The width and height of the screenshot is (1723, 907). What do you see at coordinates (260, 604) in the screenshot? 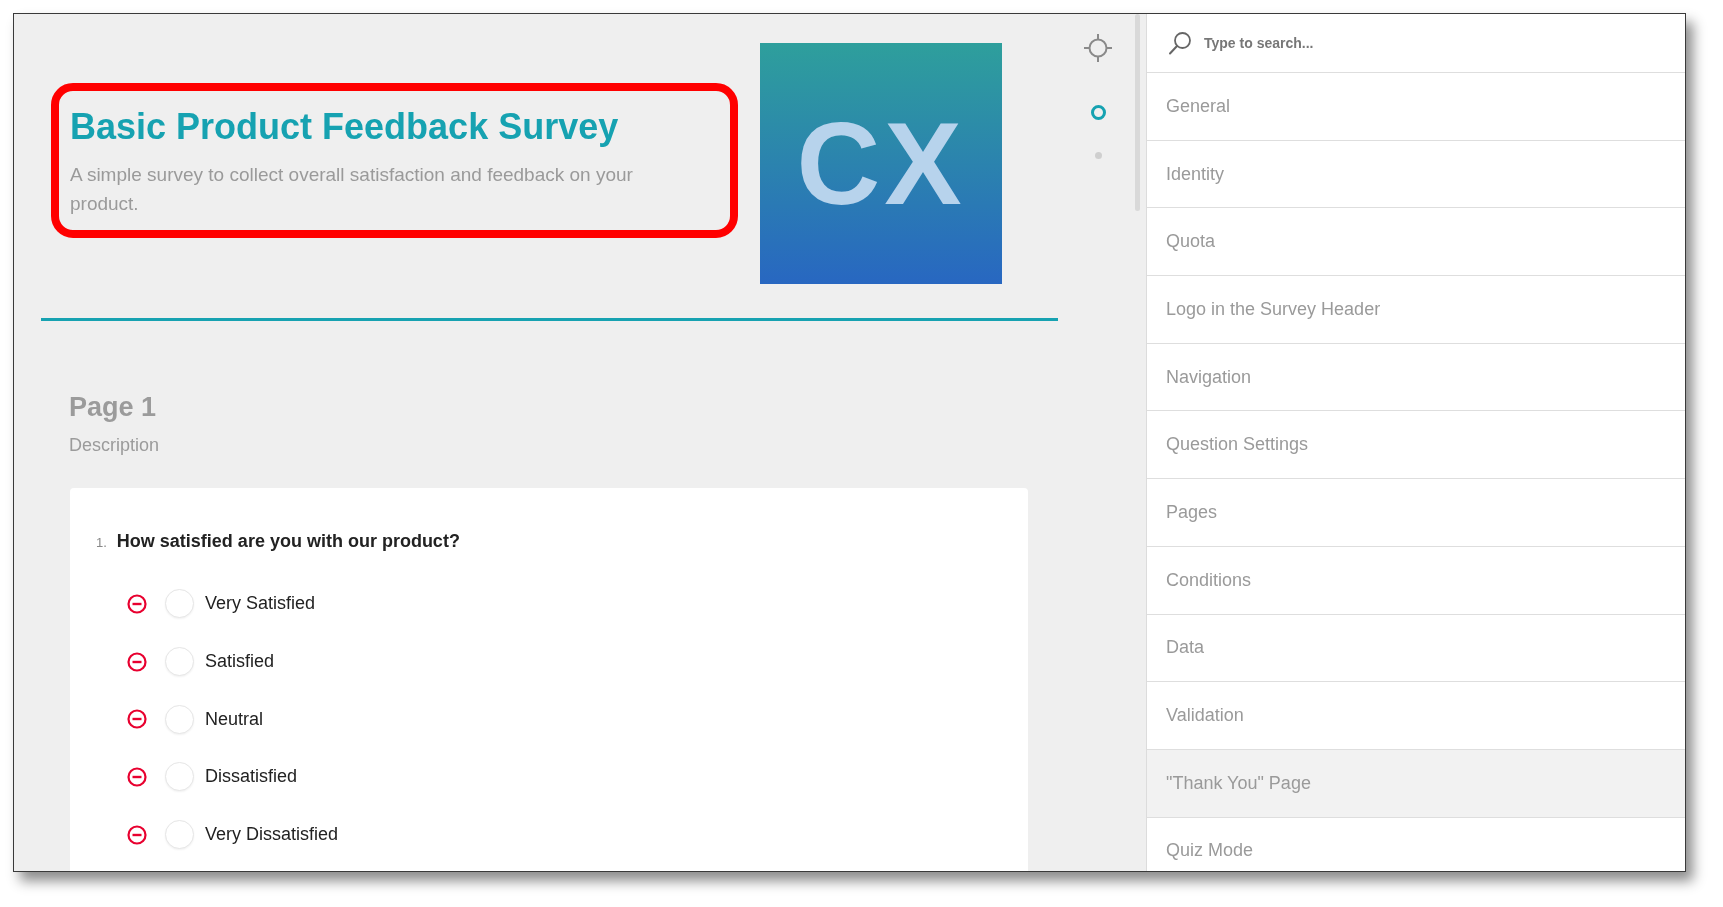
I see `choice-label: Very Satisfied` at bounding box center [260, 604].